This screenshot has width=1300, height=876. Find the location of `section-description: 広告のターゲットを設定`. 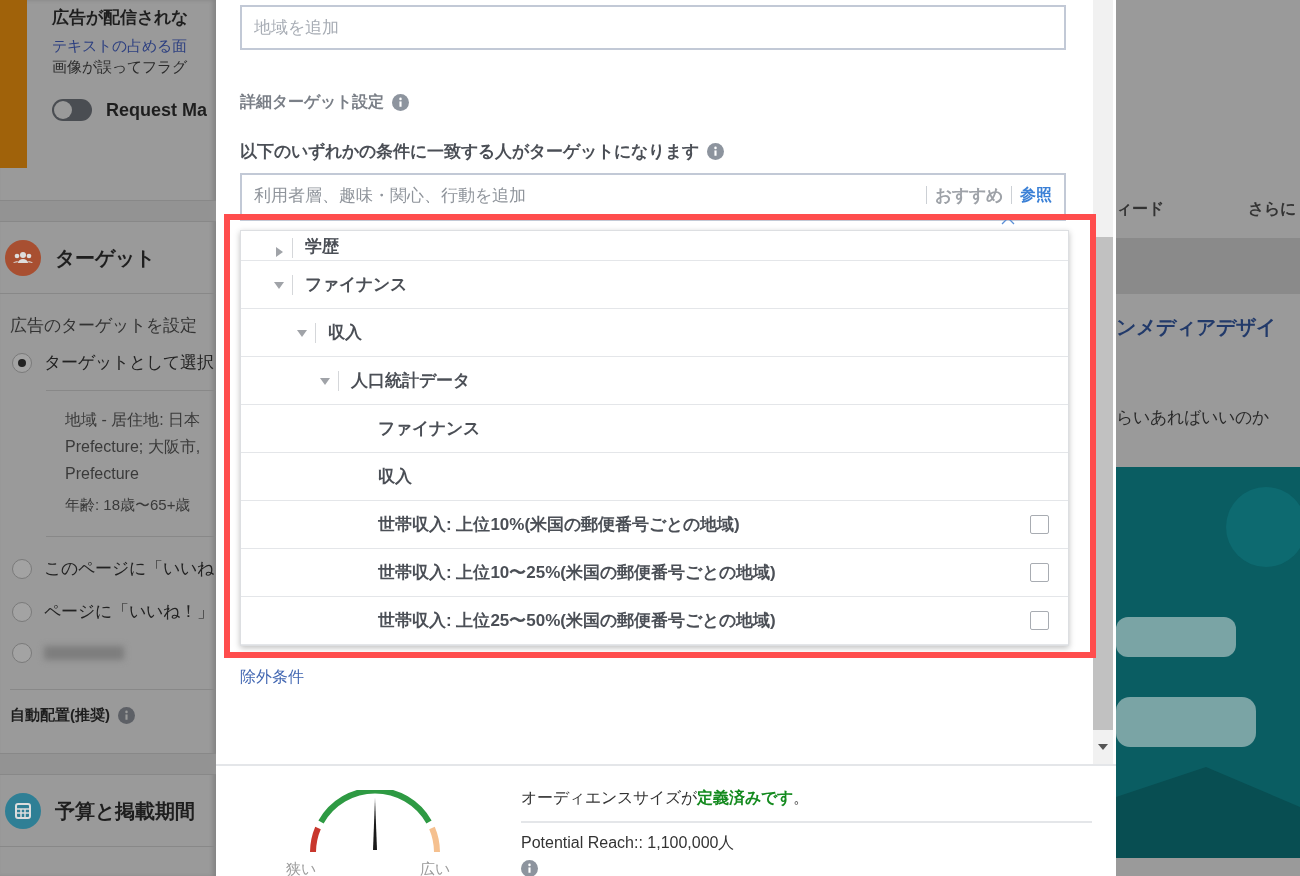

section-description: 広告のターゲットを設定 is located at coordinates (103, 326).